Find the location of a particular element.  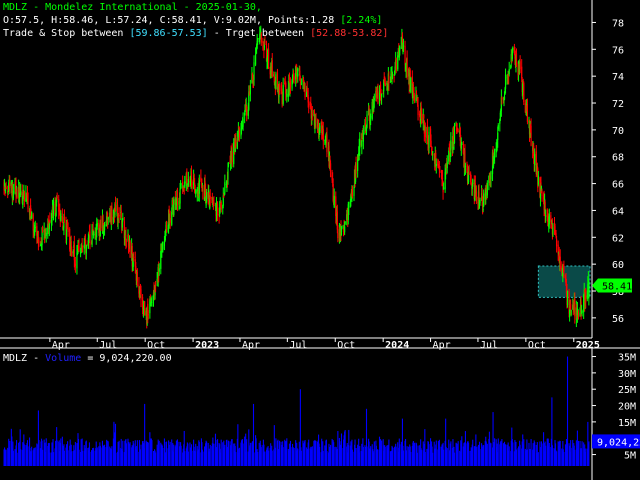

price-tick-label: 64 is located at coordinates (618, 211).